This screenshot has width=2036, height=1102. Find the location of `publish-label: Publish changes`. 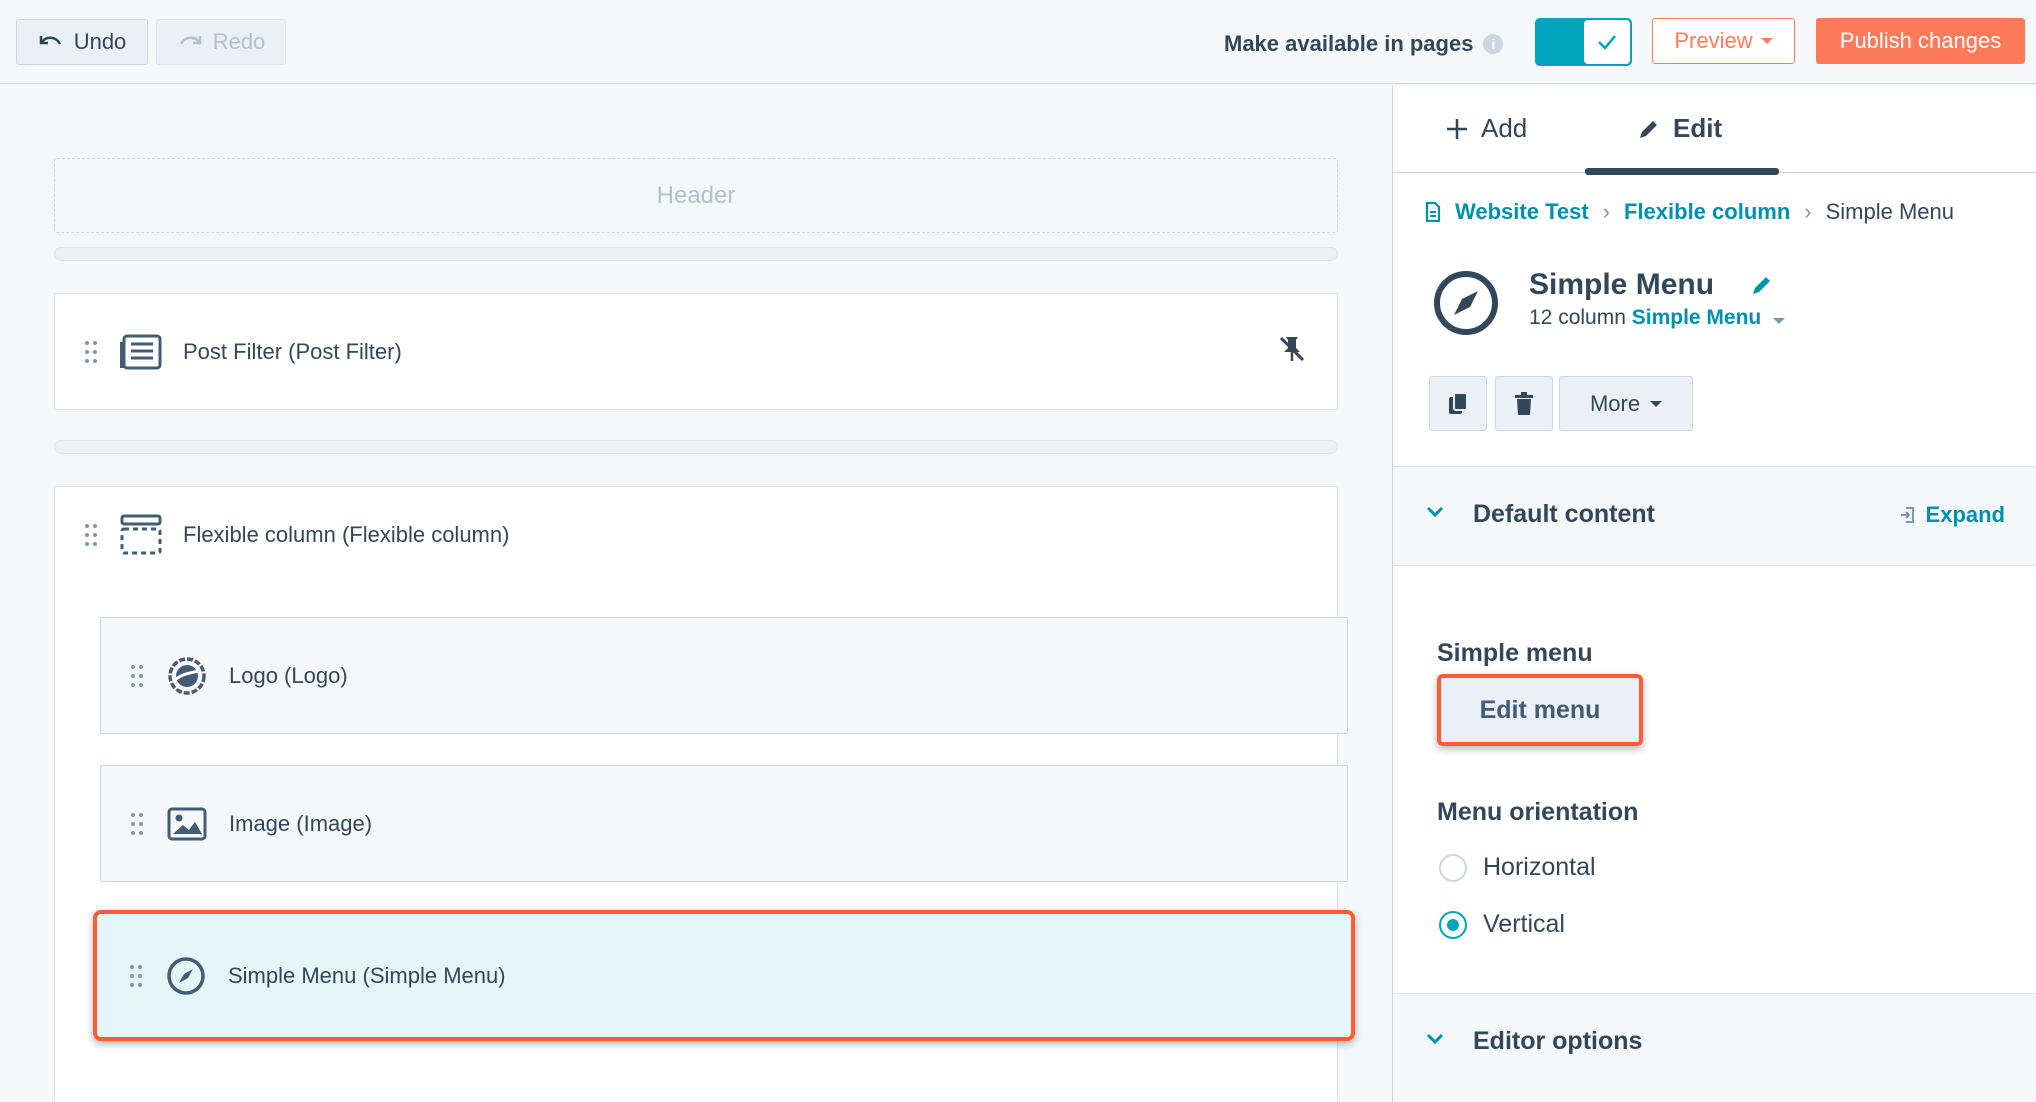

publish-label: Publish changes is located at coordinates (1920, 40).